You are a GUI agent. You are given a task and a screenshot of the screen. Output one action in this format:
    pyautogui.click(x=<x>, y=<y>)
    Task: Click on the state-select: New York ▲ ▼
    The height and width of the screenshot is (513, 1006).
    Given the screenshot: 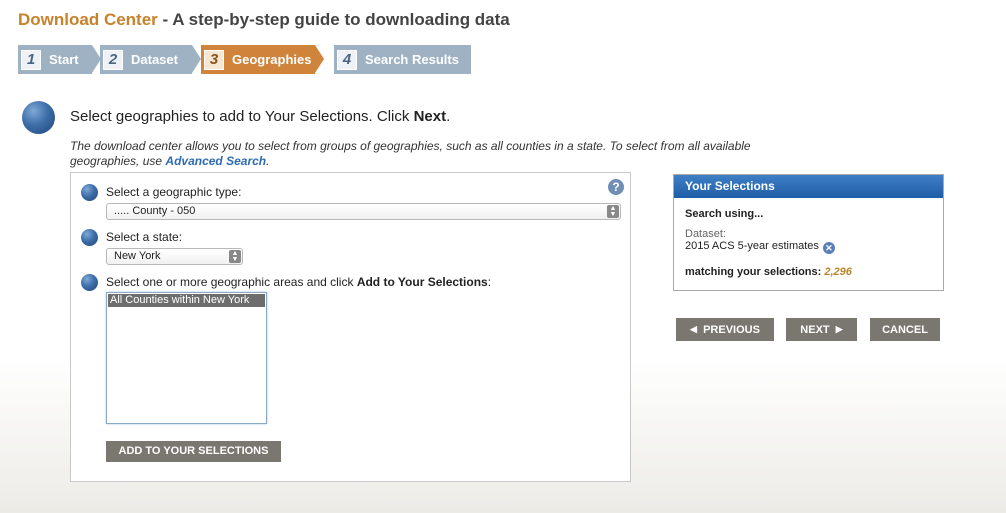 What is the action you would take?
    pyautogui.click(x=174, y=256)
    